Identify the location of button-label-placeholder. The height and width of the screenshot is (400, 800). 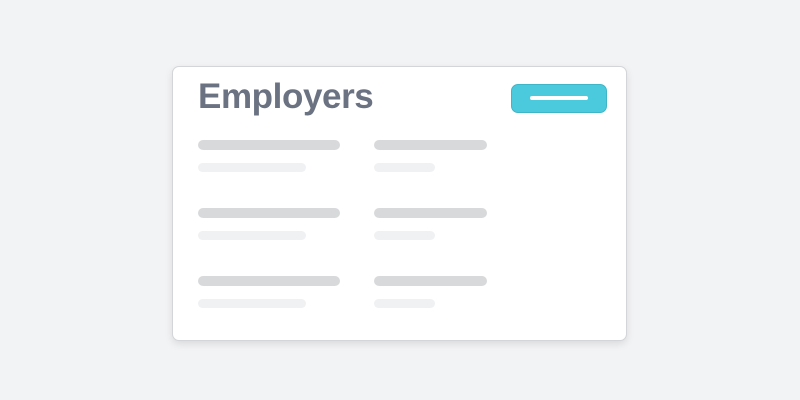
(559, 98).